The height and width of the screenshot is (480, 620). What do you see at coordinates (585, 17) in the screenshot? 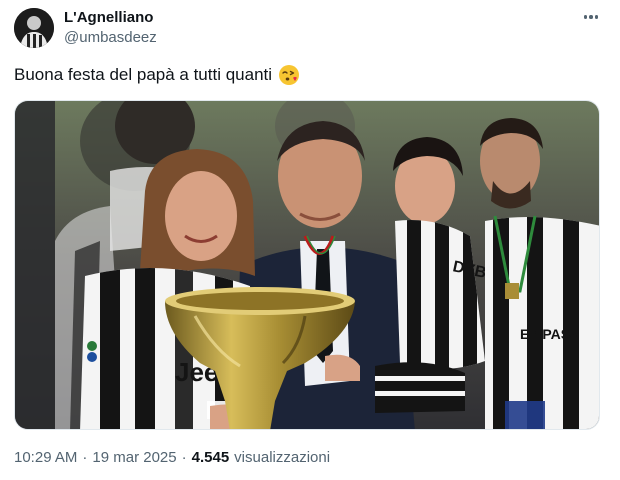
I see `more-horizontal-icon` at bounding box center [585, 17].